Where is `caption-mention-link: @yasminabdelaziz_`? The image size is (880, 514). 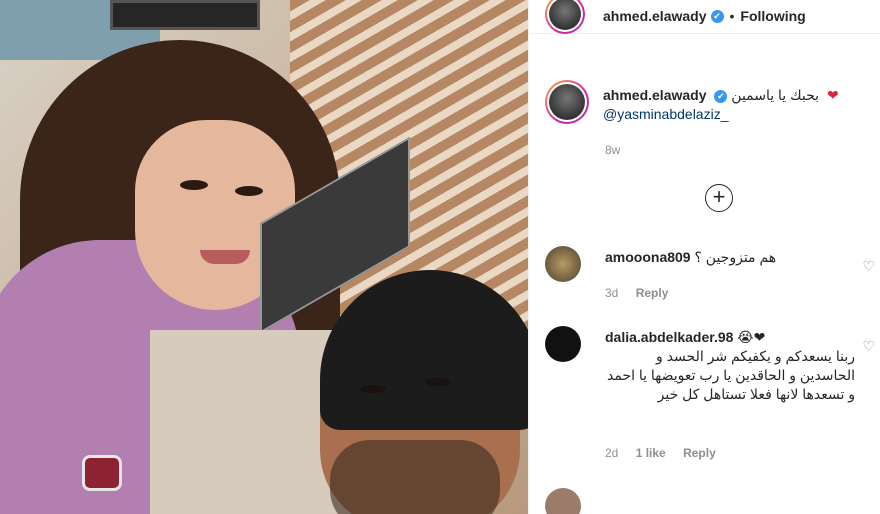 caption-mention-link: @yasminabdelaziz_ is located at coordinates (666, 114).